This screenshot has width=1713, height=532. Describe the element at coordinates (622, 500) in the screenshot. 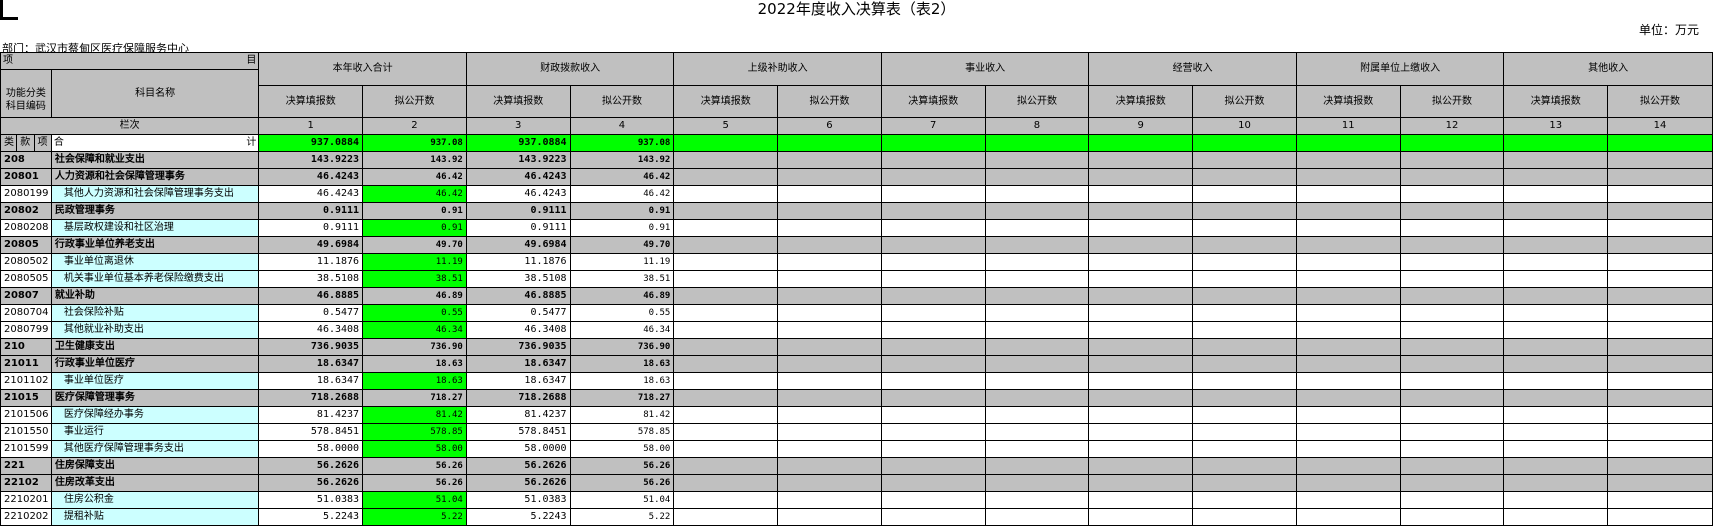

I see `row-value-4: 51.04` at that location.